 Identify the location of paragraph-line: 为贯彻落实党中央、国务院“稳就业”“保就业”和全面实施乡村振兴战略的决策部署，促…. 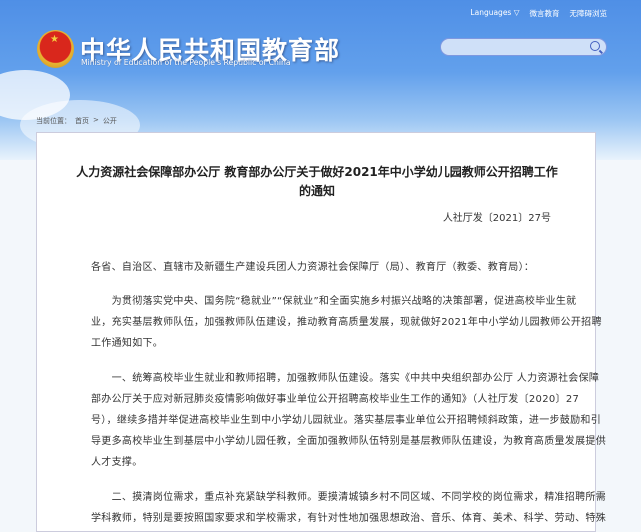
(334, 301).